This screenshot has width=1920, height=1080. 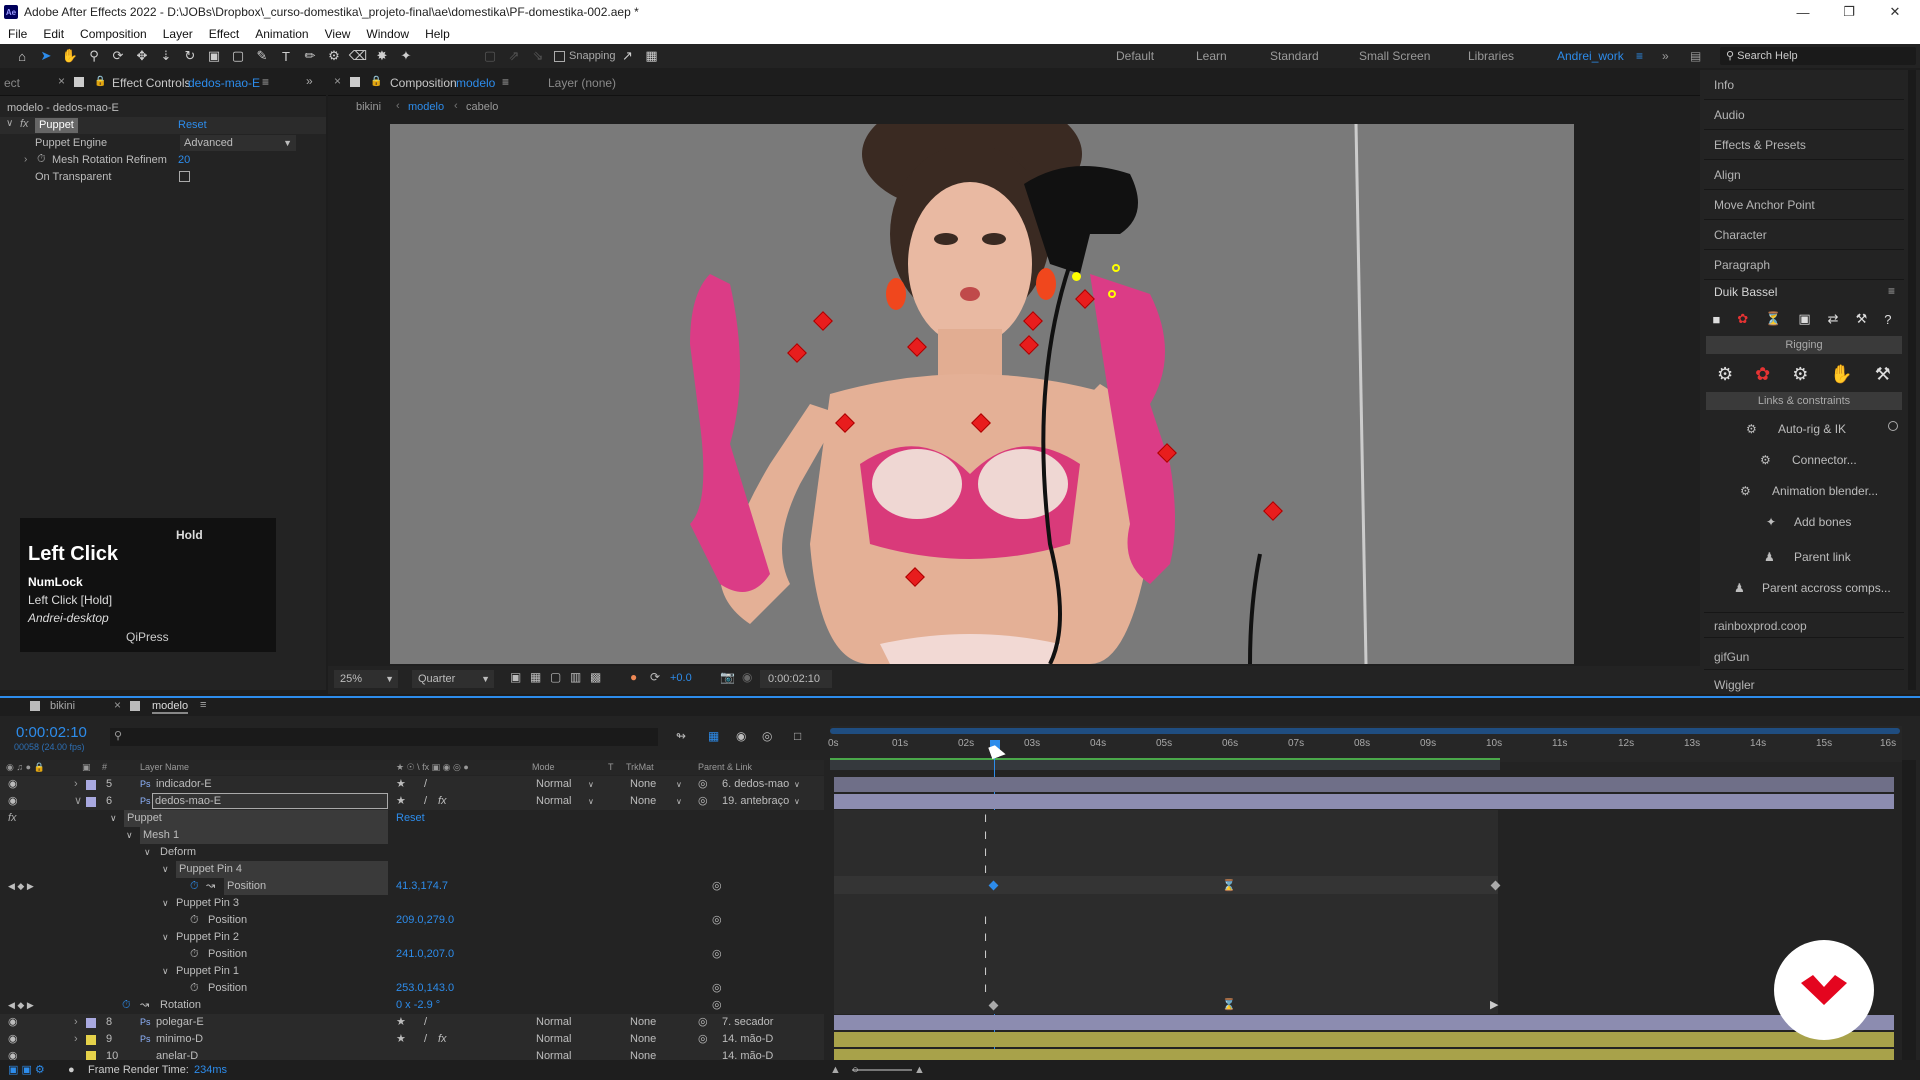 What do you see at coordinates (882, 1070) in the screenshot?
I see `timeline-zoom-slider` at bounding box center [882, 1070].